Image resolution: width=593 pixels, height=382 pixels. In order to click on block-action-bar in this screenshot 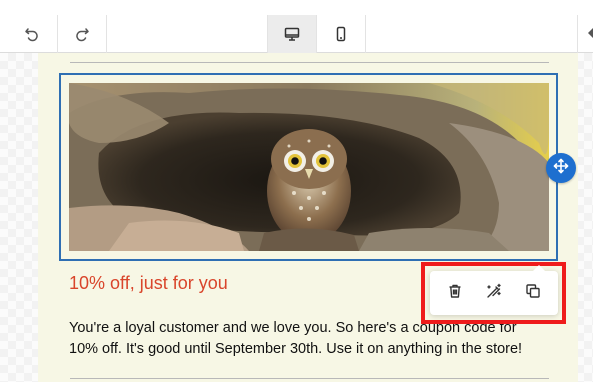, I will do `click(494, 290)`.